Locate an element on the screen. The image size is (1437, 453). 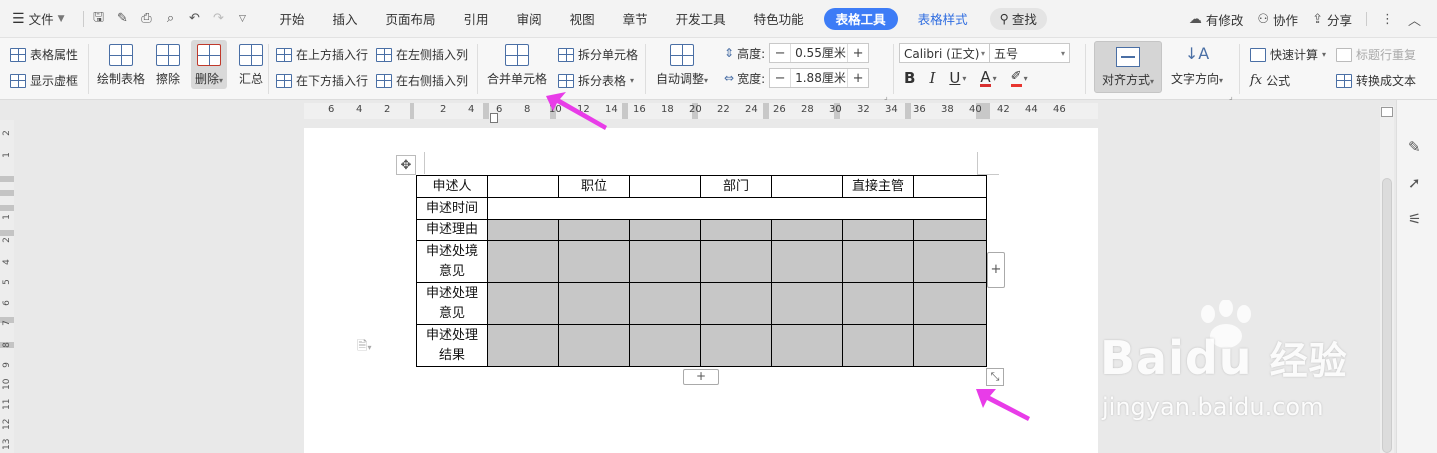
annotation-arrow-merge is located at coordinates (576, 111).